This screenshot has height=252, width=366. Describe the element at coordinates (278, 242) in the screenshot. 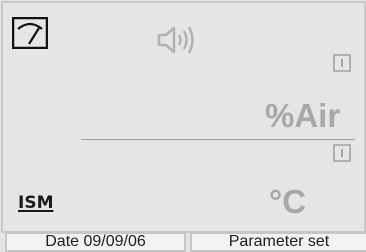

I see `status-parameter-set: Parameter set` at that location.